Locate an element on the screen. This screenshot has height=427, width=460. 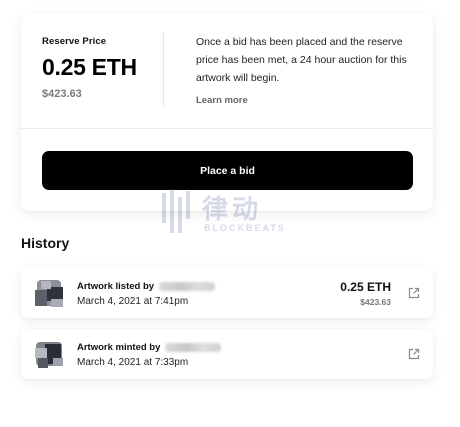
history-heading: History is located at coordinates (45, 243).